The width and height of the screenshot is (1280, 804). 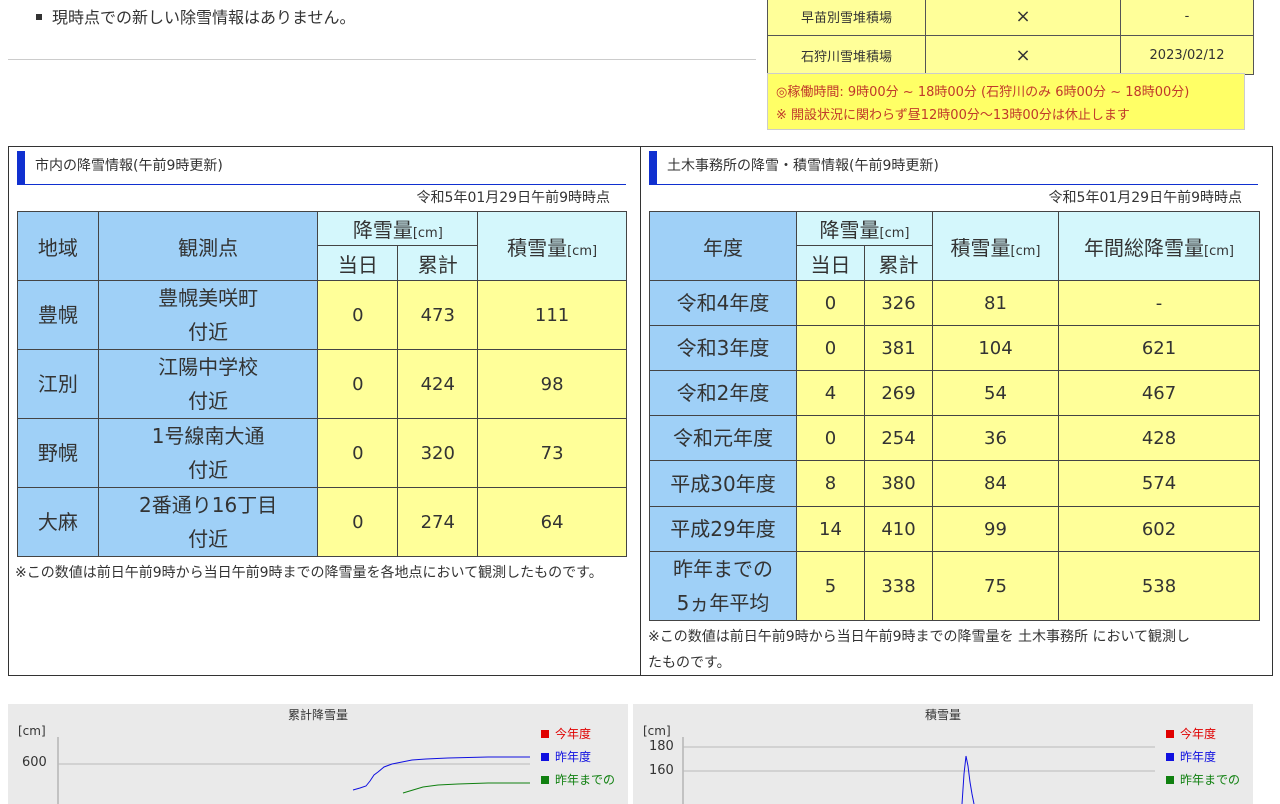 What do you see at coordinates (466, 788) in the screenshot?
I see `average-line` at bounding box center [466, 788].